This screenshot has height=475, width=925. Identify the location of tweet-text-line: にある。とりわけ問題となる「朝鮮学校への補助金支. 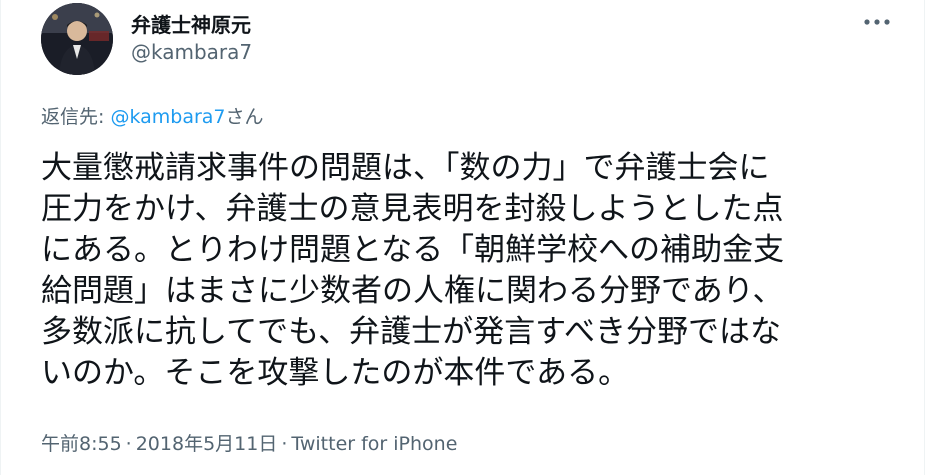
(413, 250).